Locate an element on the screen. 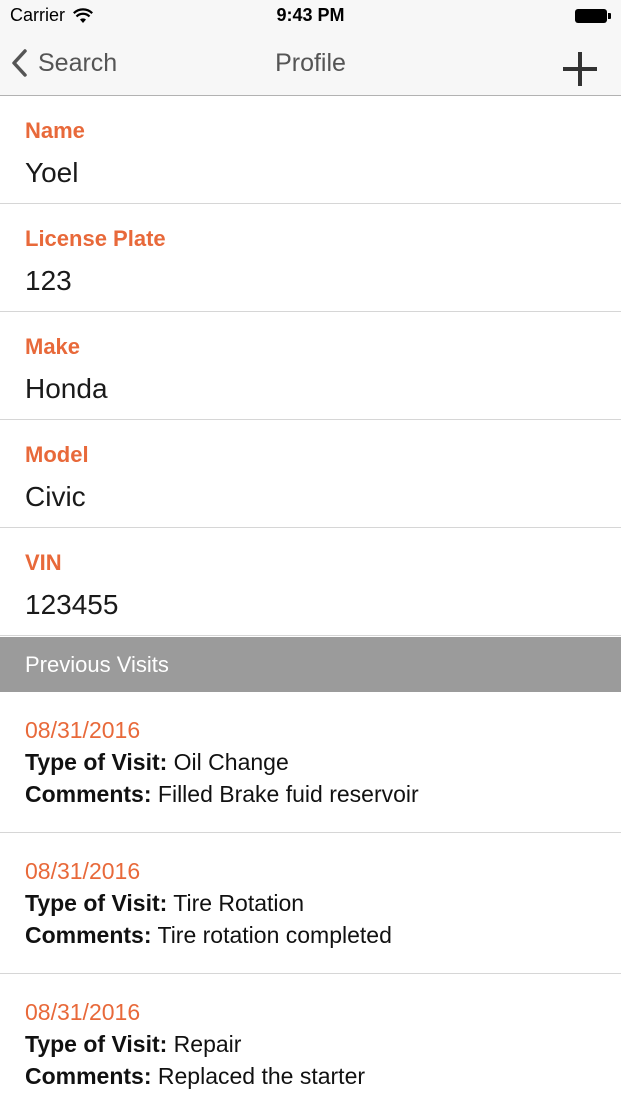 The height and width of the screenshot is (1104, 621). field-label: Make is located at coordinates (53, 346).